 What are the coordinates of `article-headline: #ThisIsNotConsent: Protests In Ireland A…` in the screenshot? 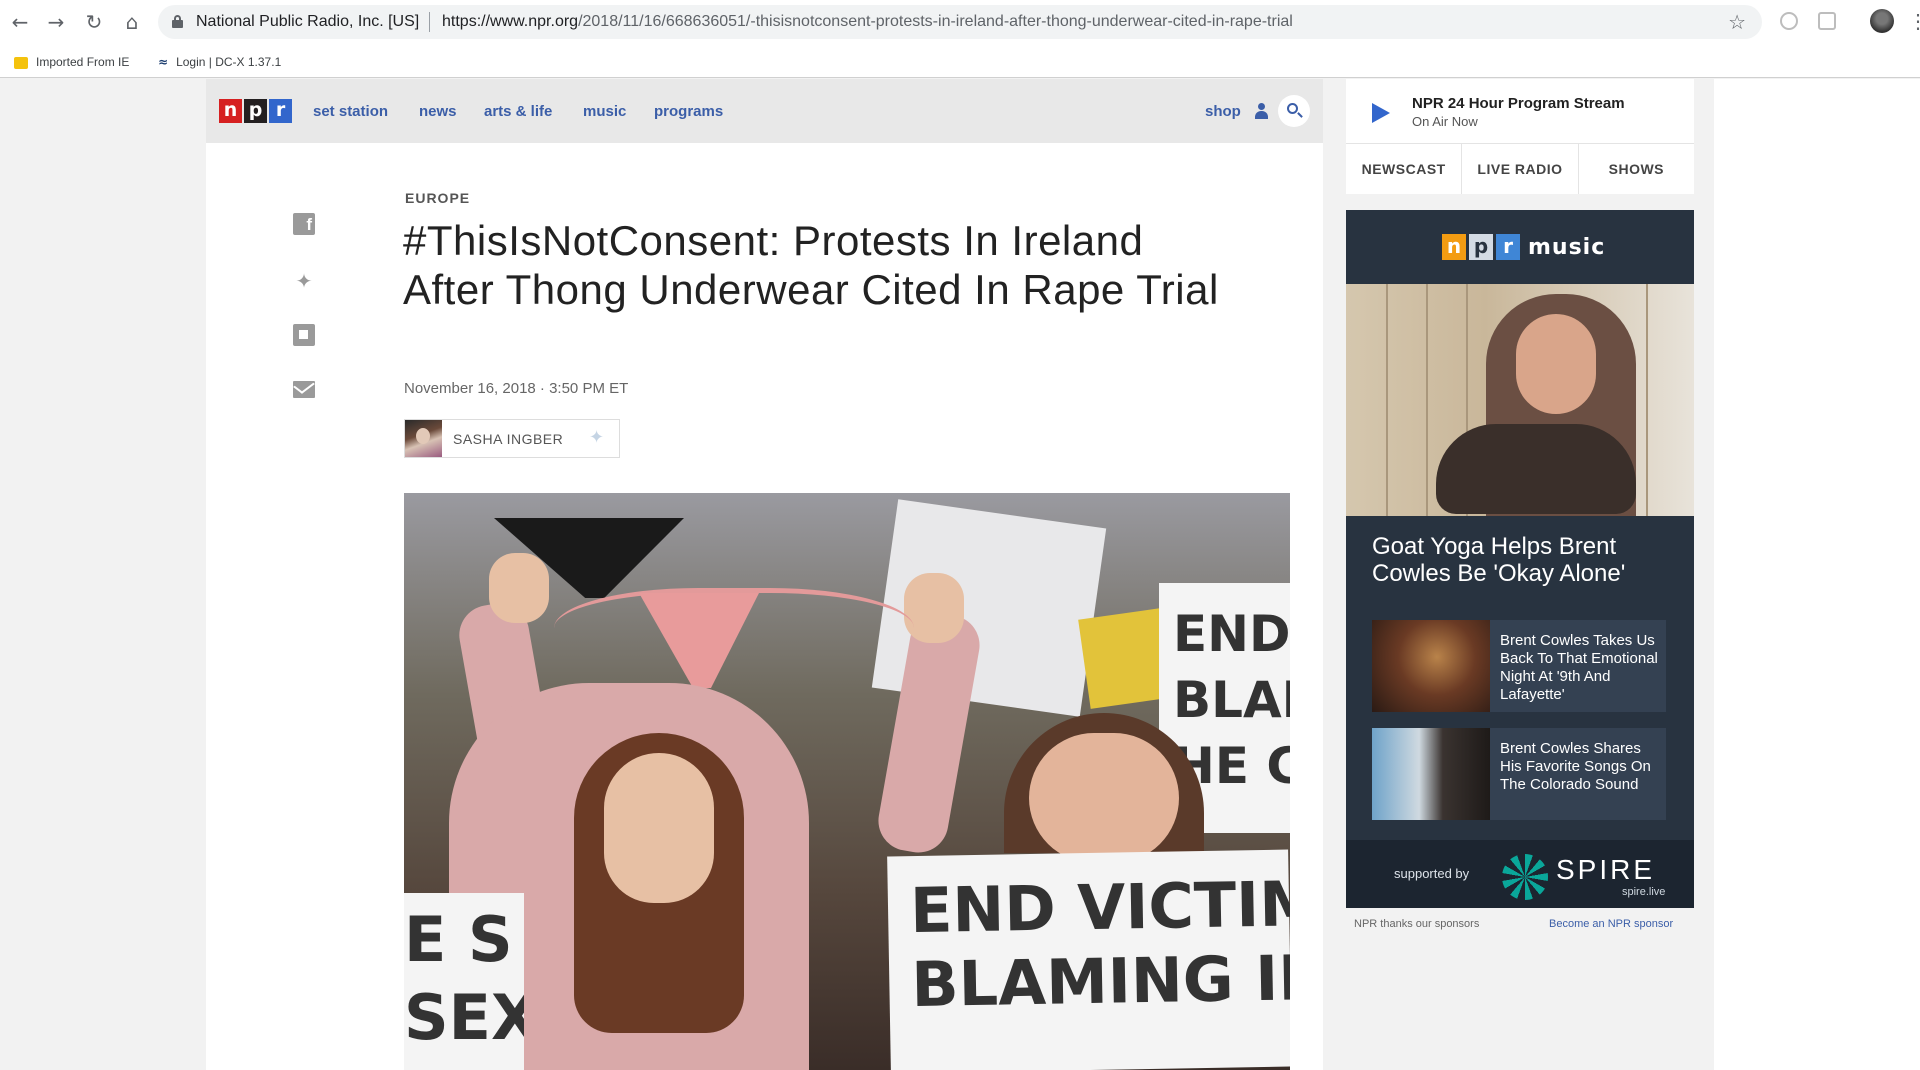 It's located at (811, 265).